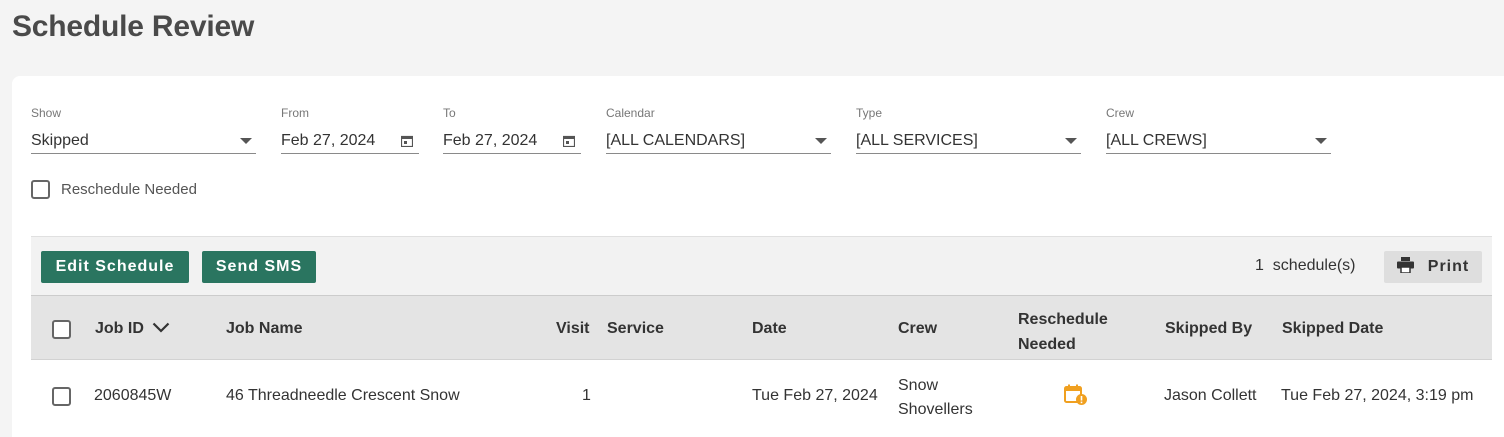 This screenshot has width=1504, height=437. What do you see at coordinates (586, 395) in the screenshot?
I see `cell-visit: 1` at bounding box center [586, 395].